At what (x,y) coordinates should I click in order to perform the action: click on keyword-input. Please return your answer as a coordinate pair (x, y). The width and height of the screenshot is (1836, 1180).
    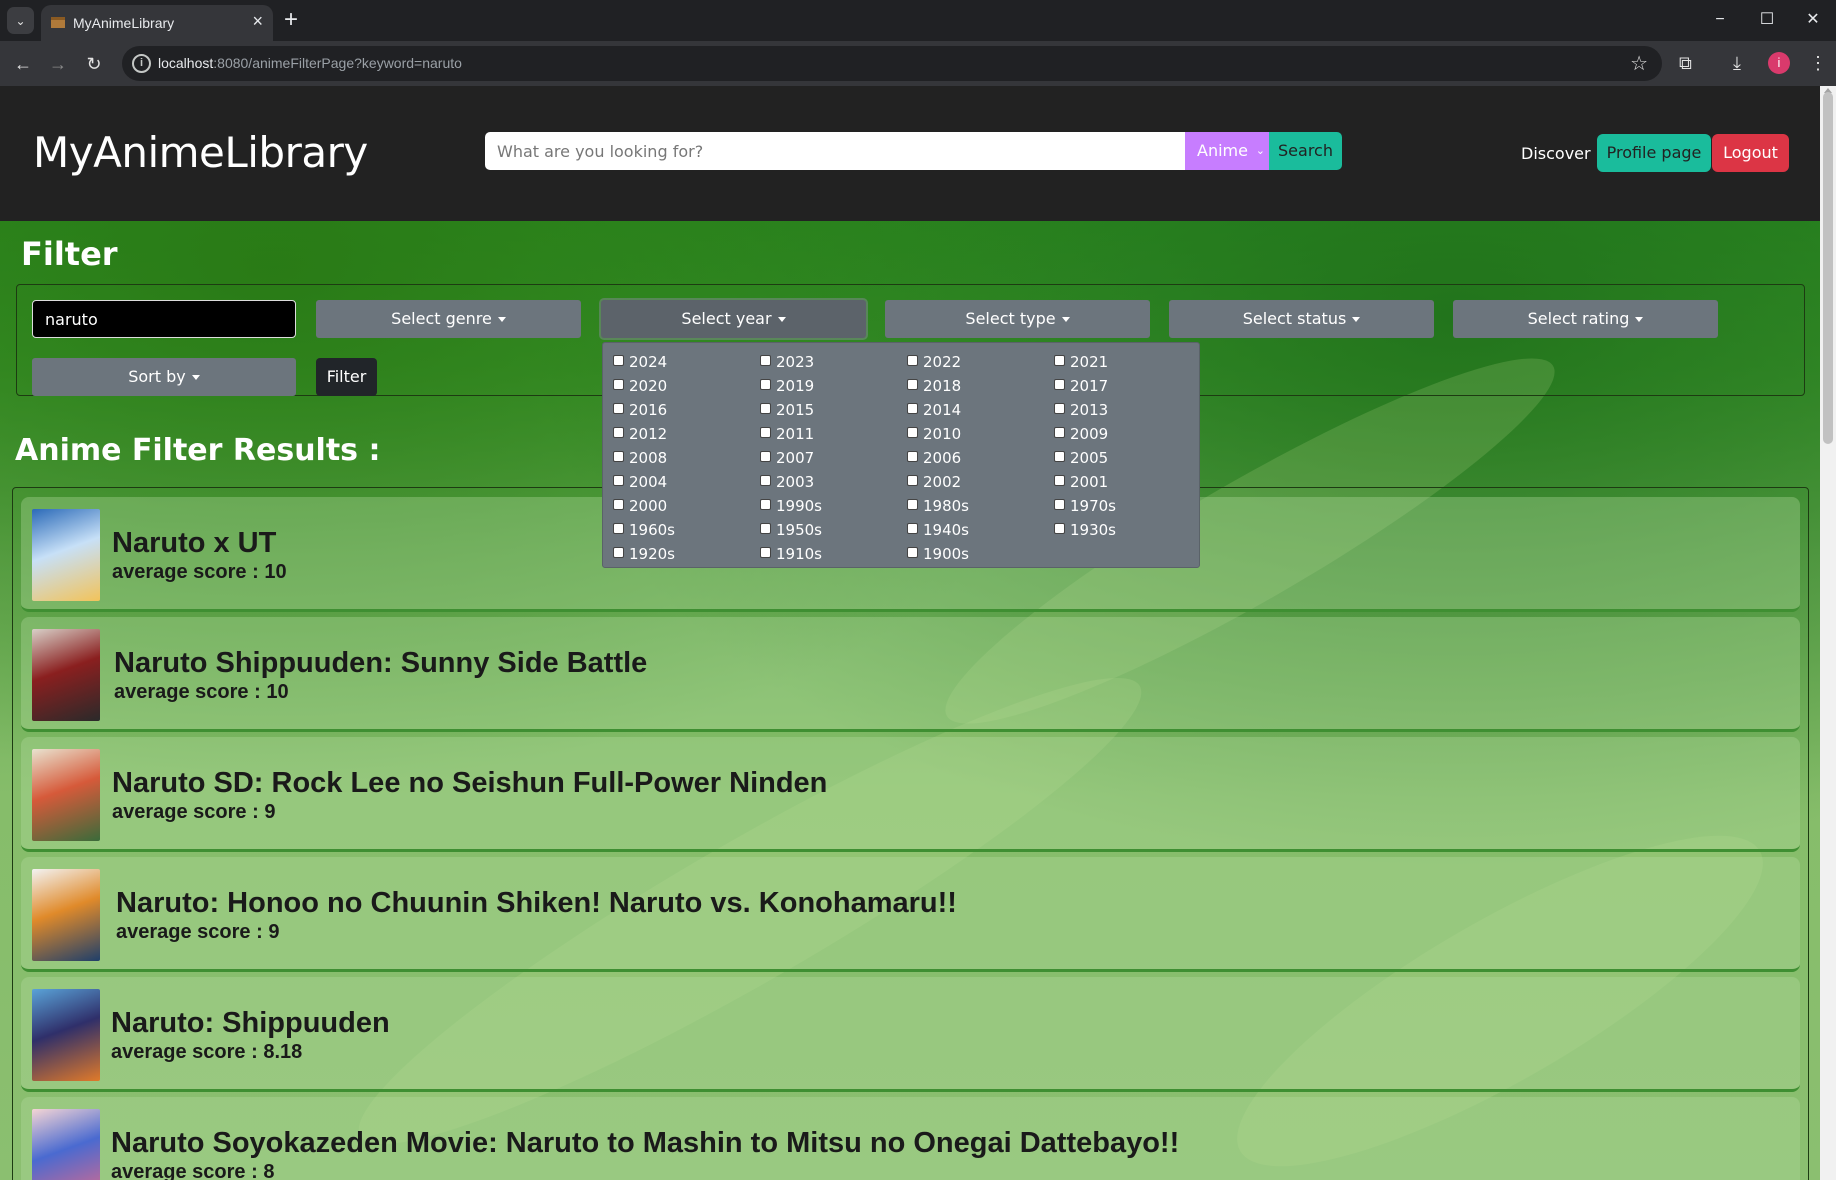
    Looking at the image, I should click on (164, 319).